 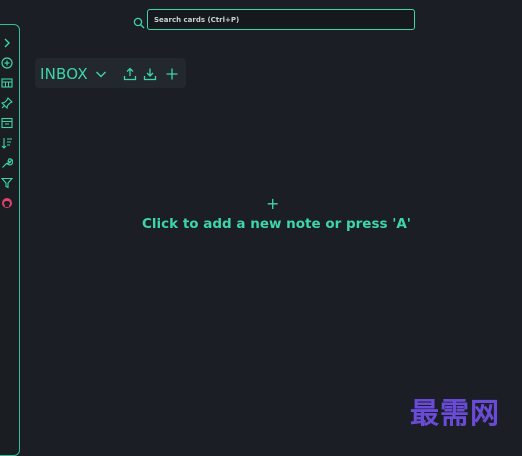 What do you see at coordinates (130, 73) in the screenshot?
I see `upload-icon` at bounding box center [130, 73].